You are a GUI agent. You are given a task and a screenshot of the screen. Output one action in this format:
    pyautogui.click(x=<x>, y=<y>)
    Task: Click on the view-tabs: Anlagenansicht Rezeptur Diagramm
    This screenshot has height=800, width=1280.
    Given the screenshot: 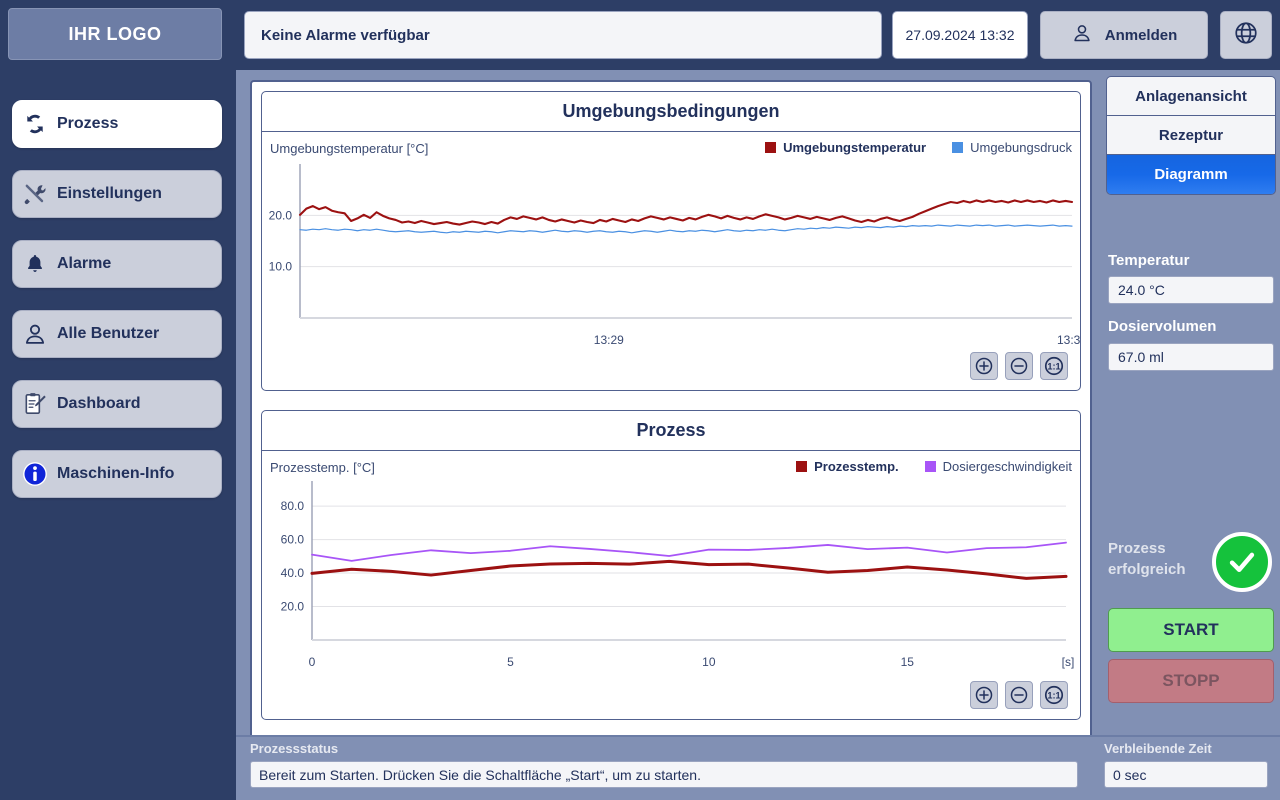 What is the action you would take?
    pyautogui.click(x=1191, y=135)
    